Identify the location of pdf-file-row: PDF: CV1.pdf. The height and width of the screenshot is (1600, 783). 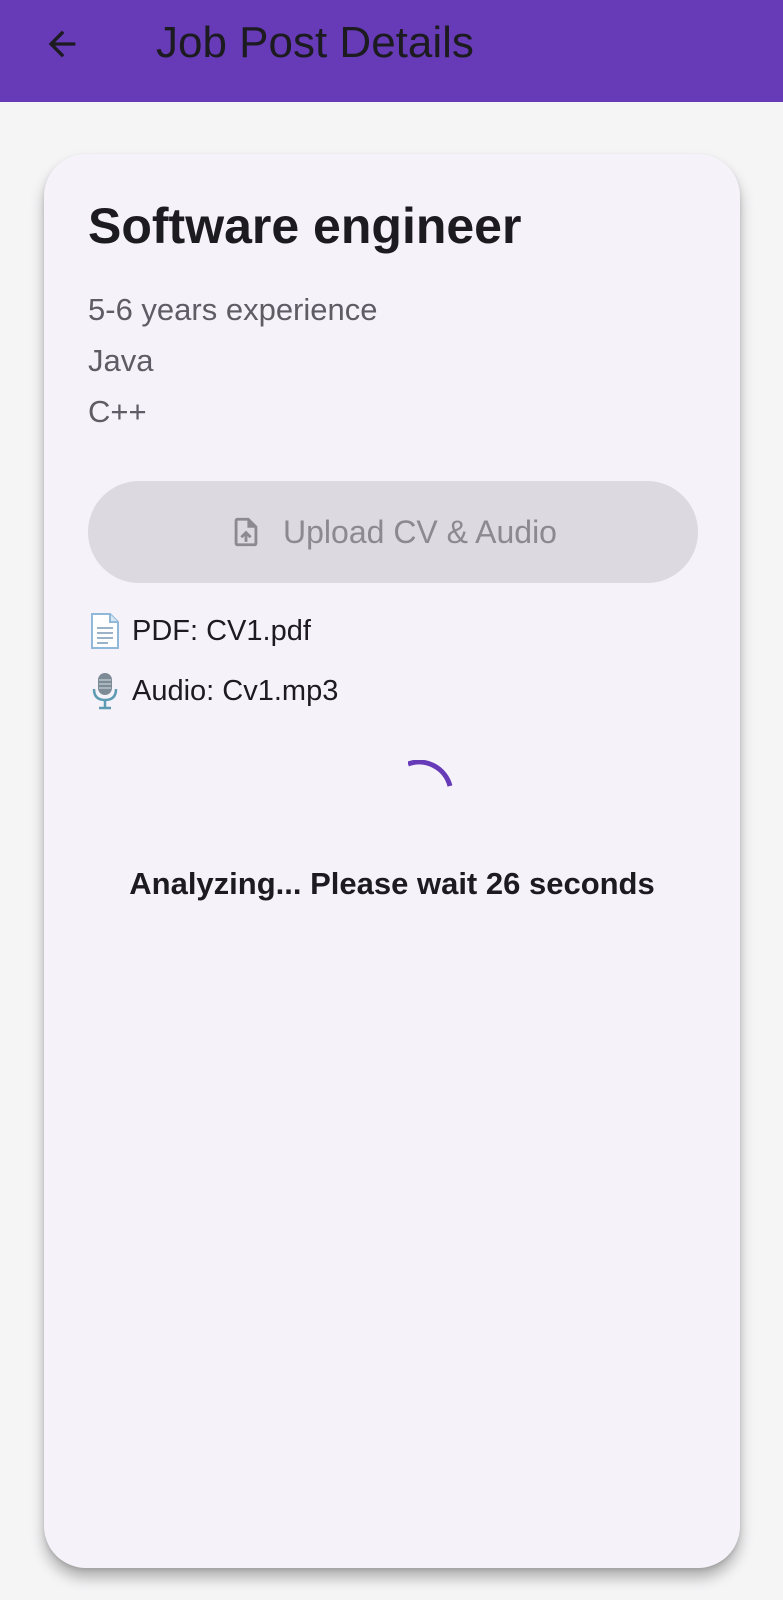
(199, 631).